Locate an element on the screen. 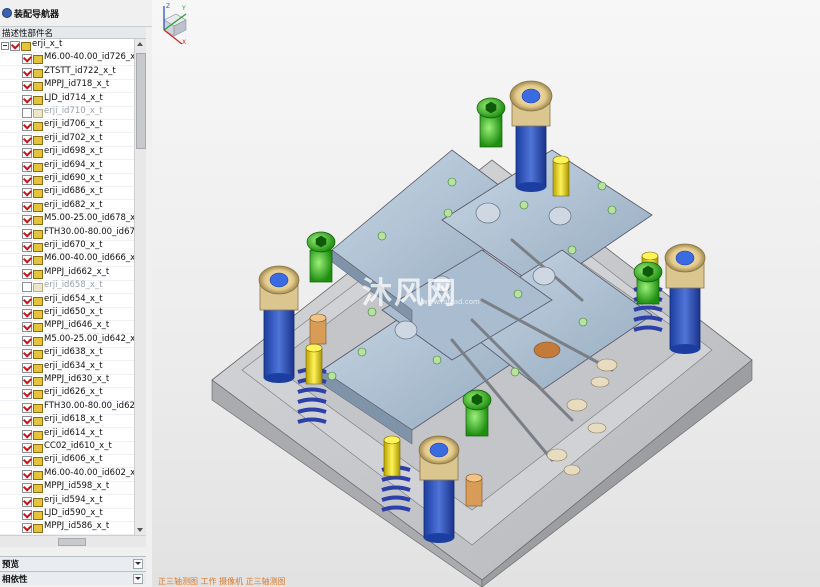 This screenshot has height=587, width=820. tree-root-row: erji_x_t is located at coordinates (67, 46).